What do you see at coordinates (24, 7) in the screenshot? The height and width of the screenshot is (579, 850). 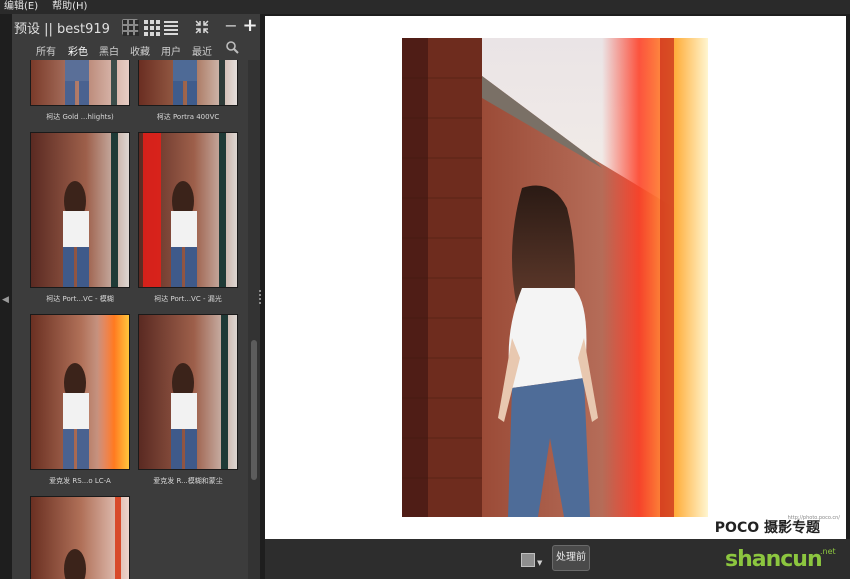 I see `menu-edit: 编辑(E)` at bounding box center [24, 7].